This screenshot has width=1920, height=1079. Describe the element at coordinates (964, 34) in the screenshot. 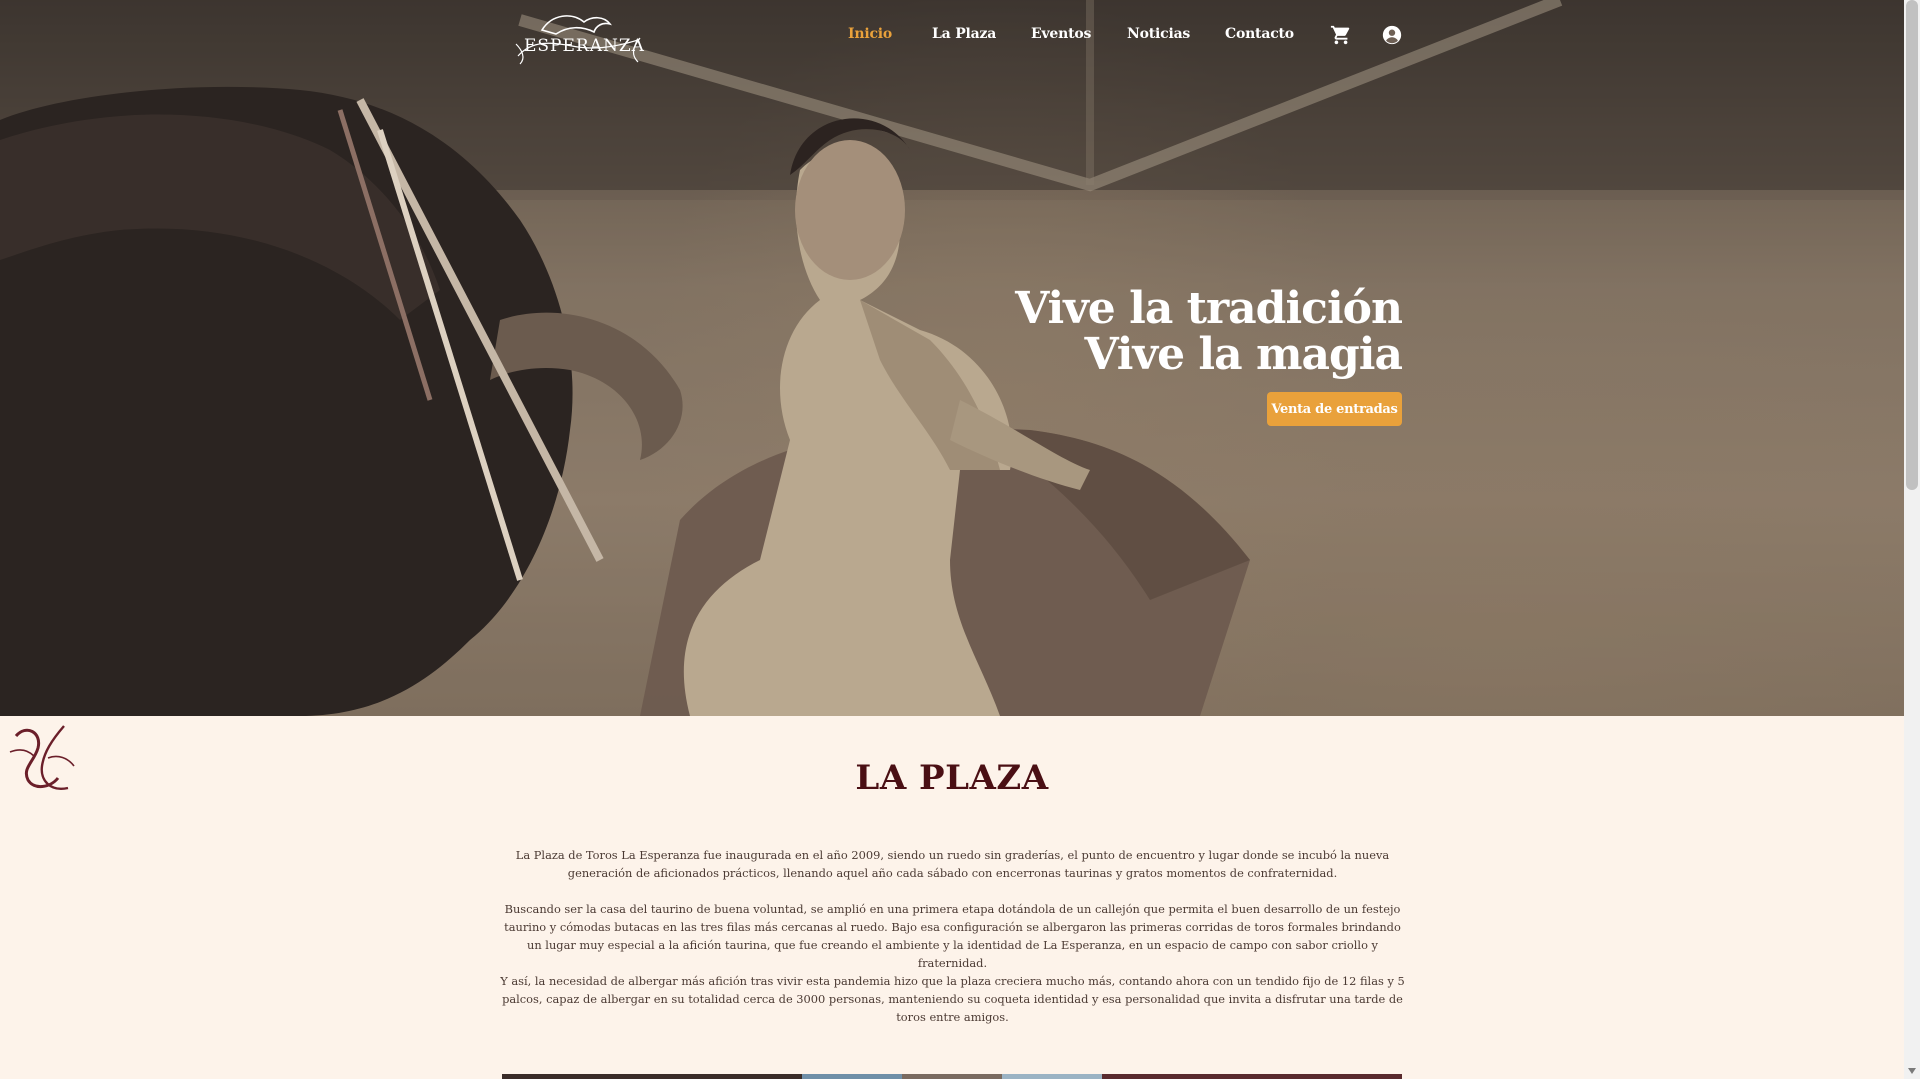

I see `nav-item-la-plaza: La Plaza` at that location.